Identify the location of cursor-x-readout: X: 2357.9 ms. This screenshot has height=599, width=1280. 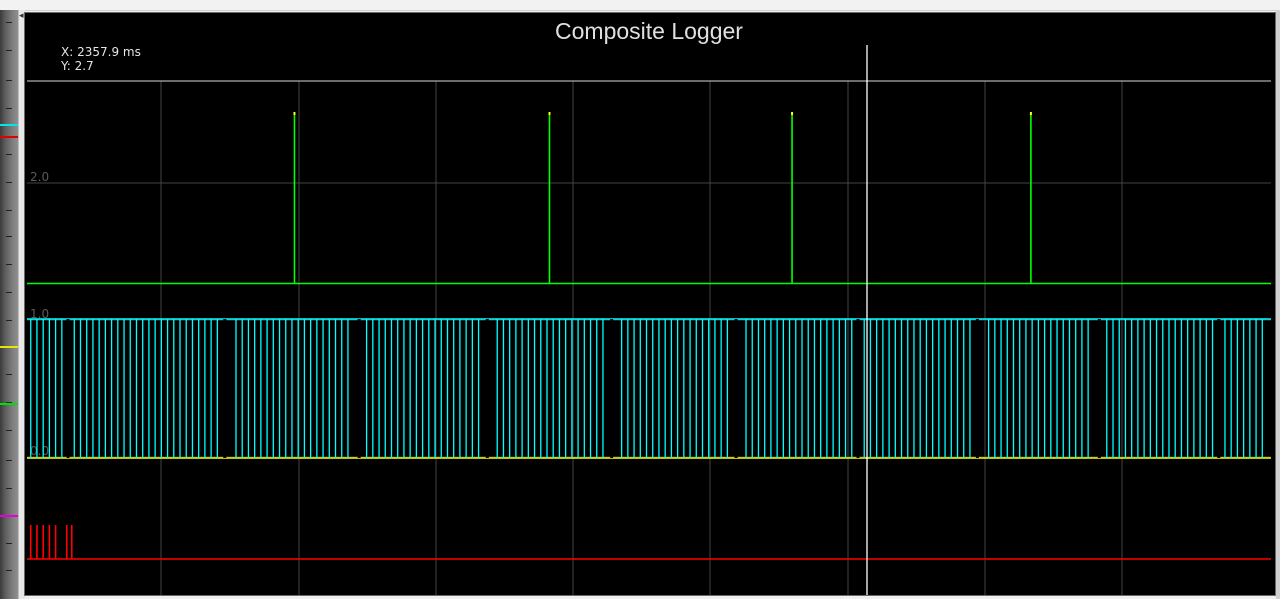
(101, 52).